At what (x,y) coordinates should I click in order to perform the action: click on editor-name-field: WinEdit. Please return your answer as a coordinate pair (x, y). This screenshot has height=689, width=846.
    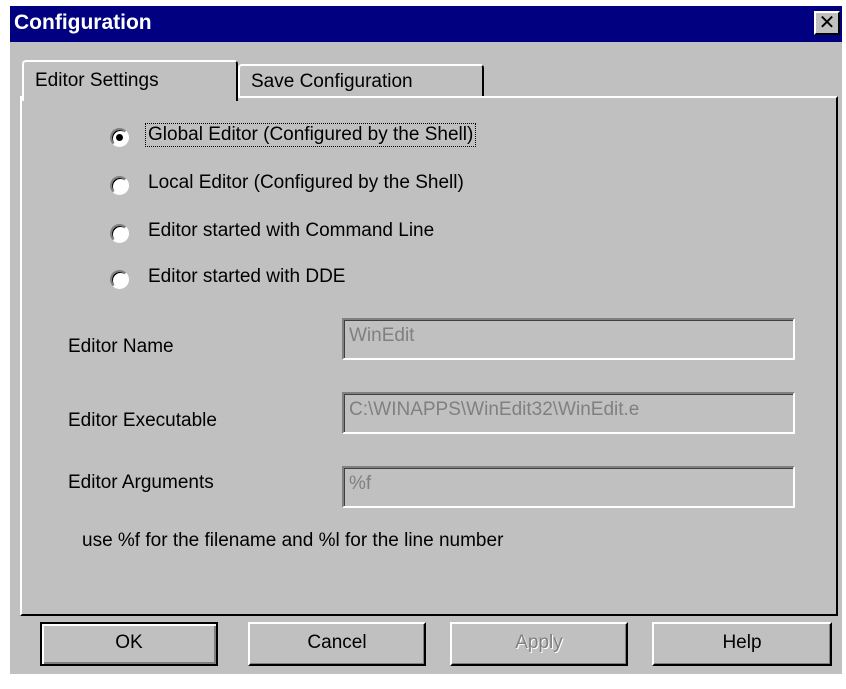
    Looking at the image, I should click on (568, 339).